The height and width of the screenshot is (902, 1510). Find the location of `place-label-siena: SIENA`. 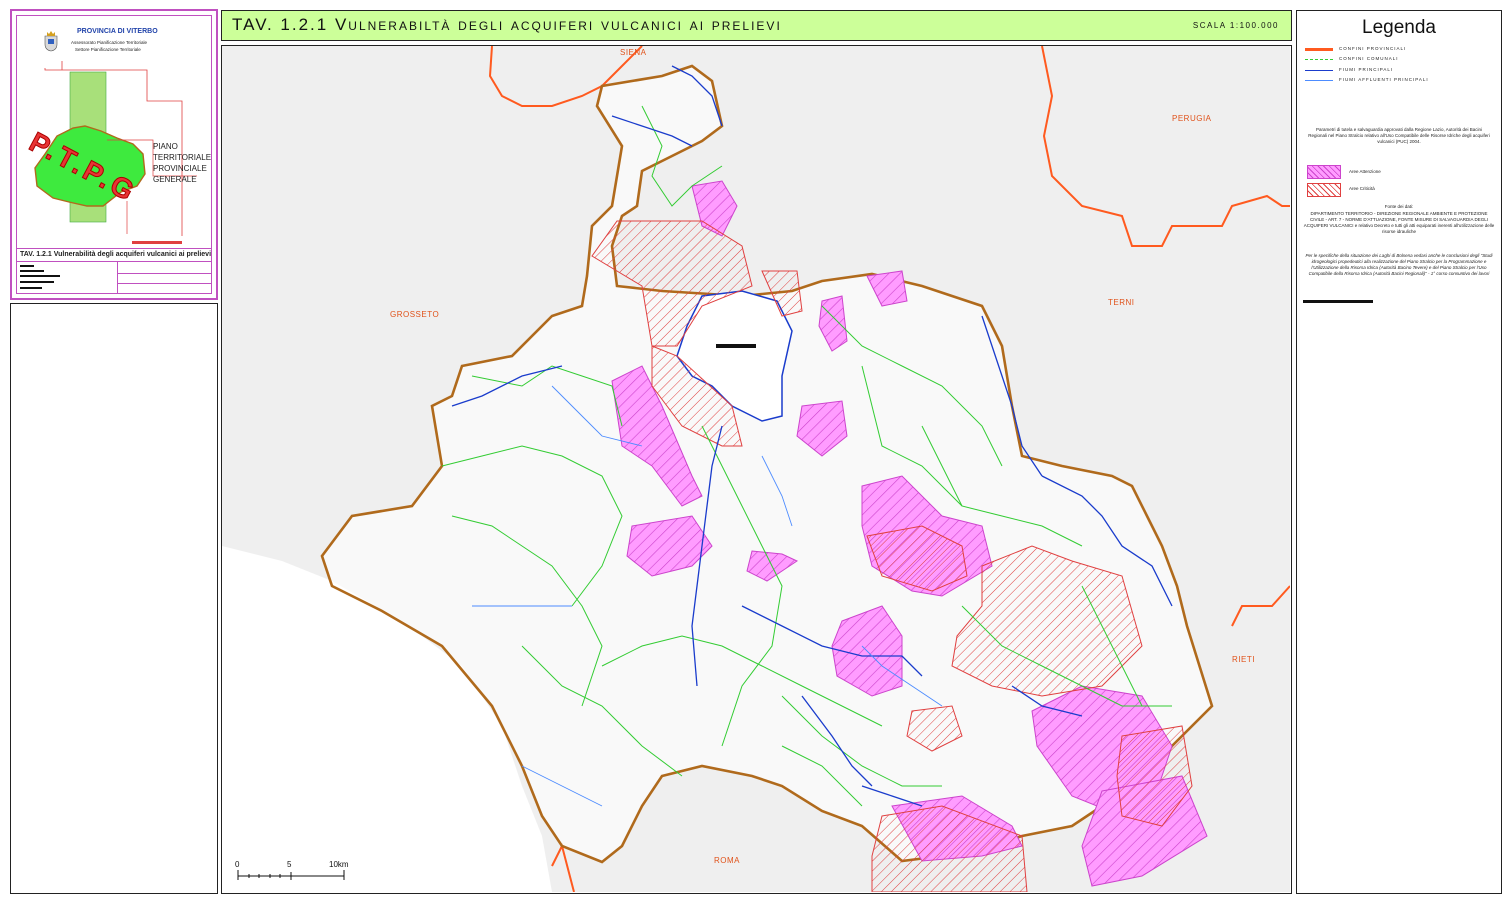

place-label-siena: SIENA is located at coordinates (633, 52).